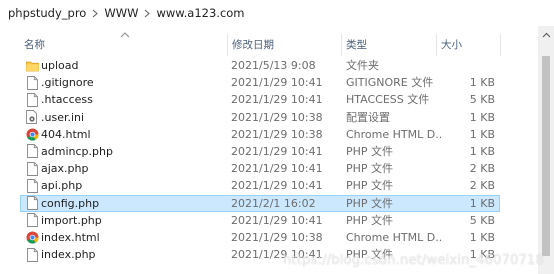 The image size is (554, 274). Describe the element at coordinates (285, 44) in the screenshot. I see `column-header-date: 修改日期` at that location.